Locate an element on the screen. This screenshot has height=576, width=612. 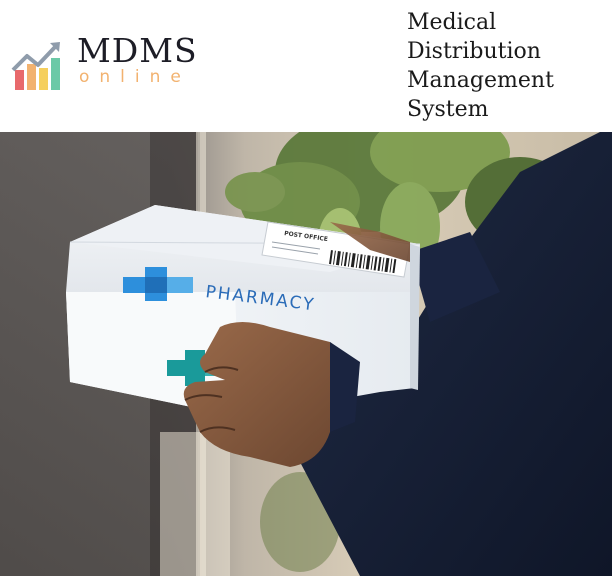
system-title-line: System is located at coordinates (448, 109).